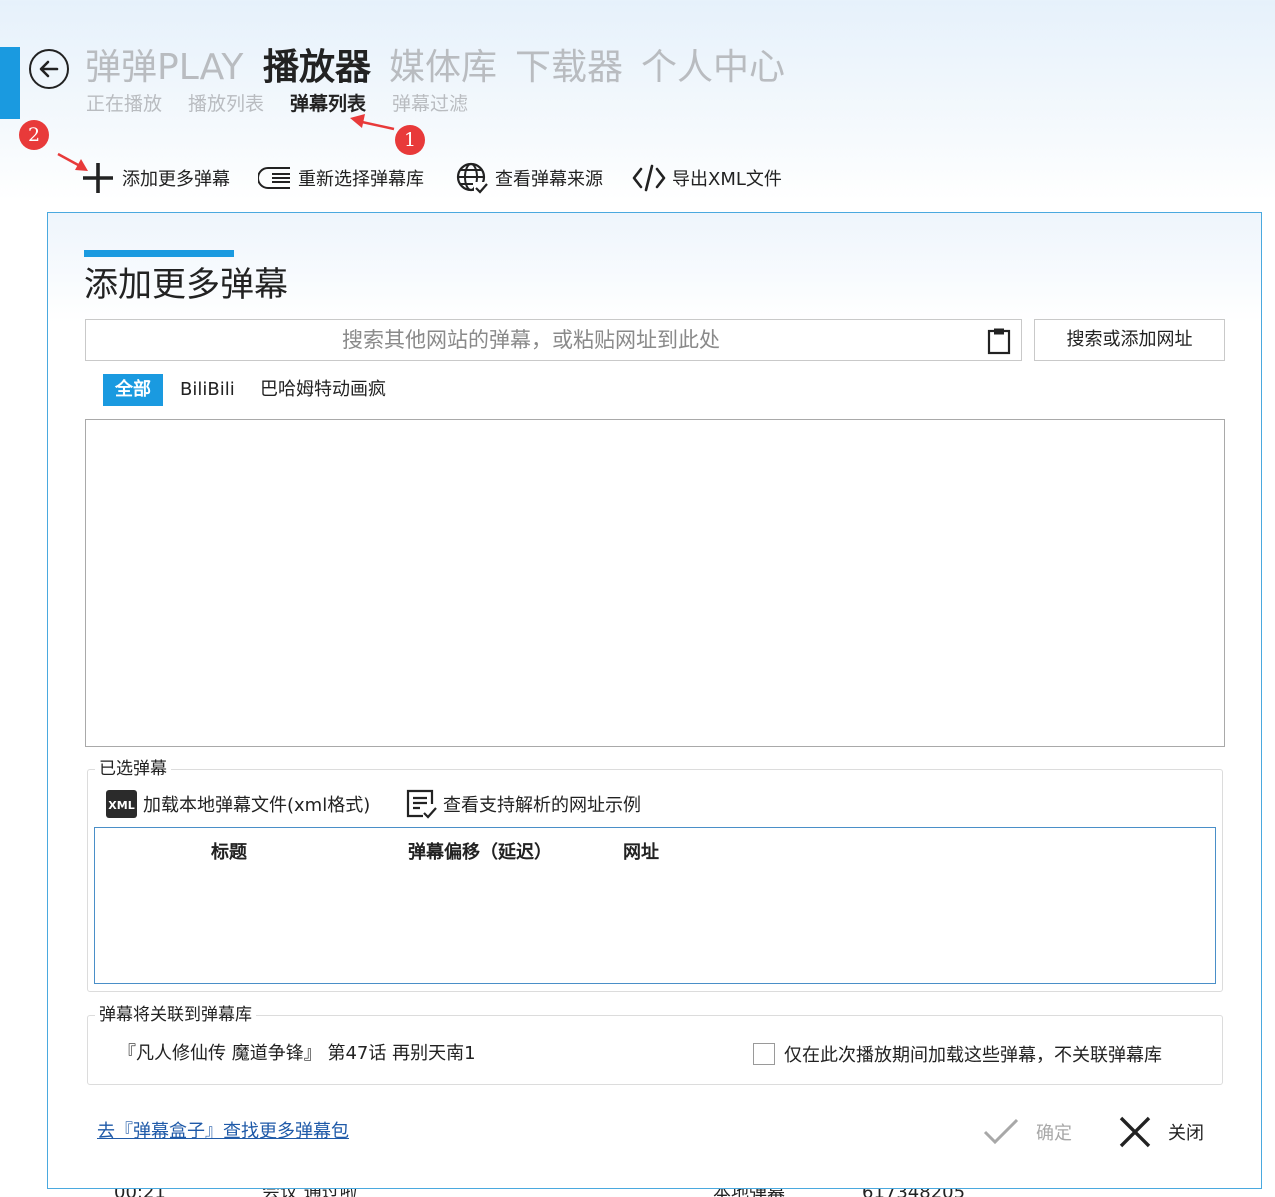  Describe the element at coordinates (421, 804) in the screenshot. I see `document-check-icon` at that location.